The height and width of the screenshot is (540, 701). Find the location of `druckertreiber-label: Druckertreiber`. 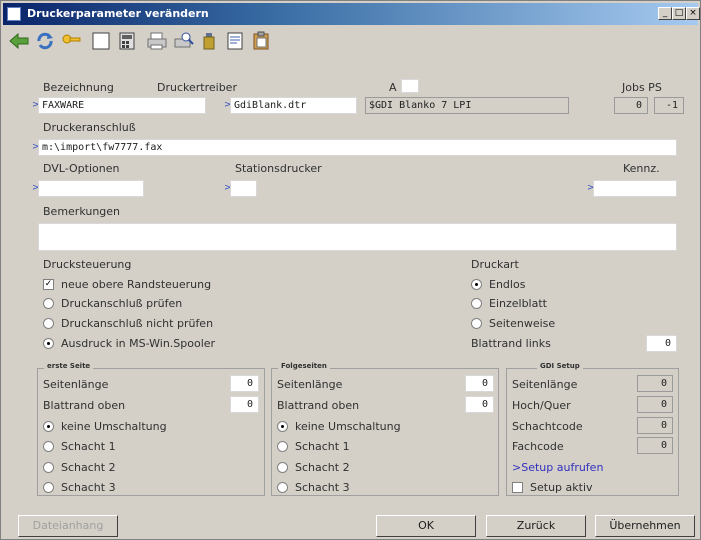

druckertreiber-label: Druckertreiber is located at coordinates (197, 87).